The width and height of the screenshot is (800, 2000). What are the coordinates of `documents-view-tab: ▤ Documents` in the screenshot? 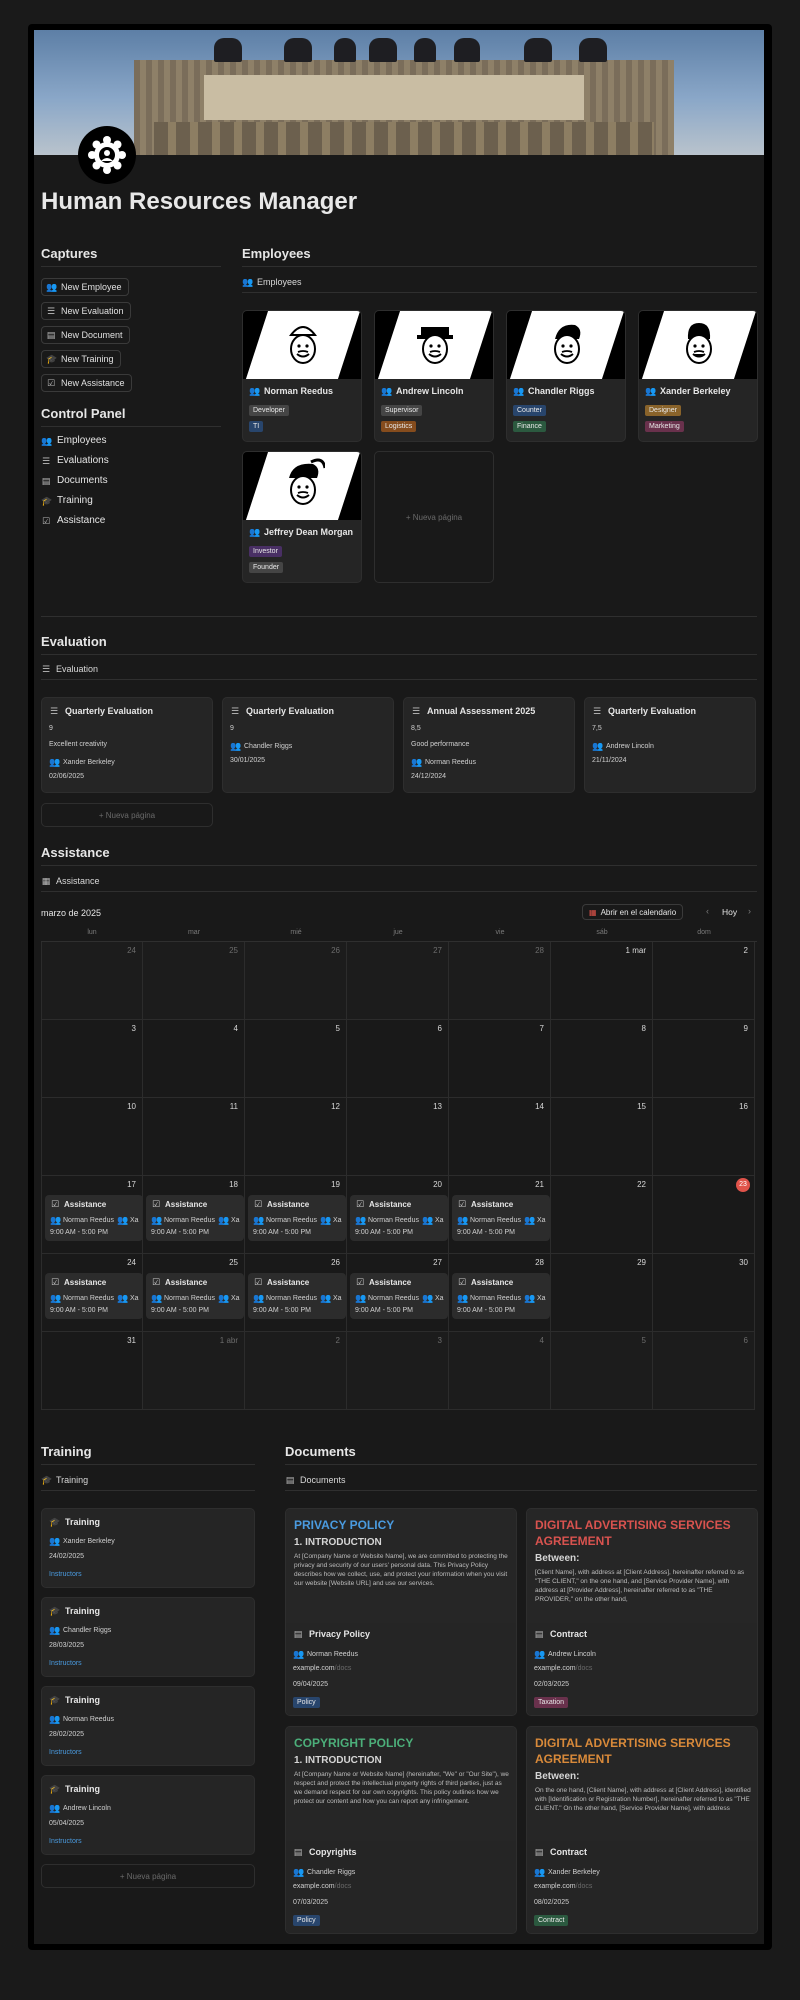 It's located at (315, 1480).